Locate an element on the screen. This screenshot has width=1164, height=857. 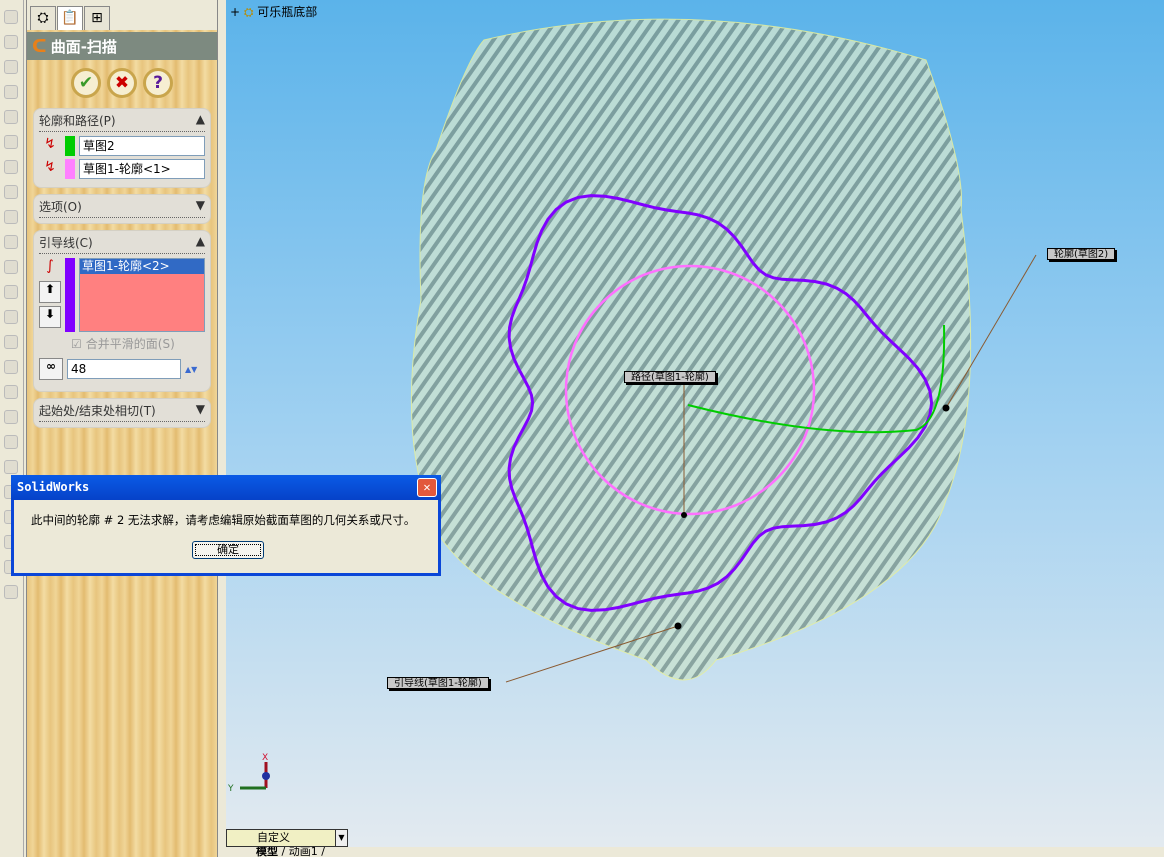
options-group: 选项(O) ▼ is located at coordinates (122, 209).